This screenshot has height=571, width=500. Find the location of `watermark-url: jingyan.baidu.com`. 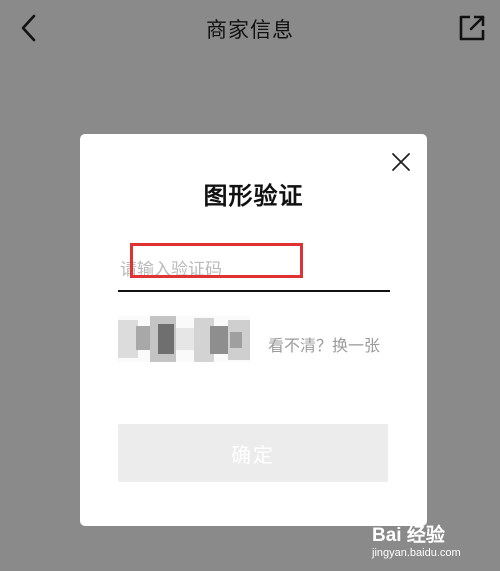

watermark-url: jingyan.baidu.com is located at coordinates (416, 553).